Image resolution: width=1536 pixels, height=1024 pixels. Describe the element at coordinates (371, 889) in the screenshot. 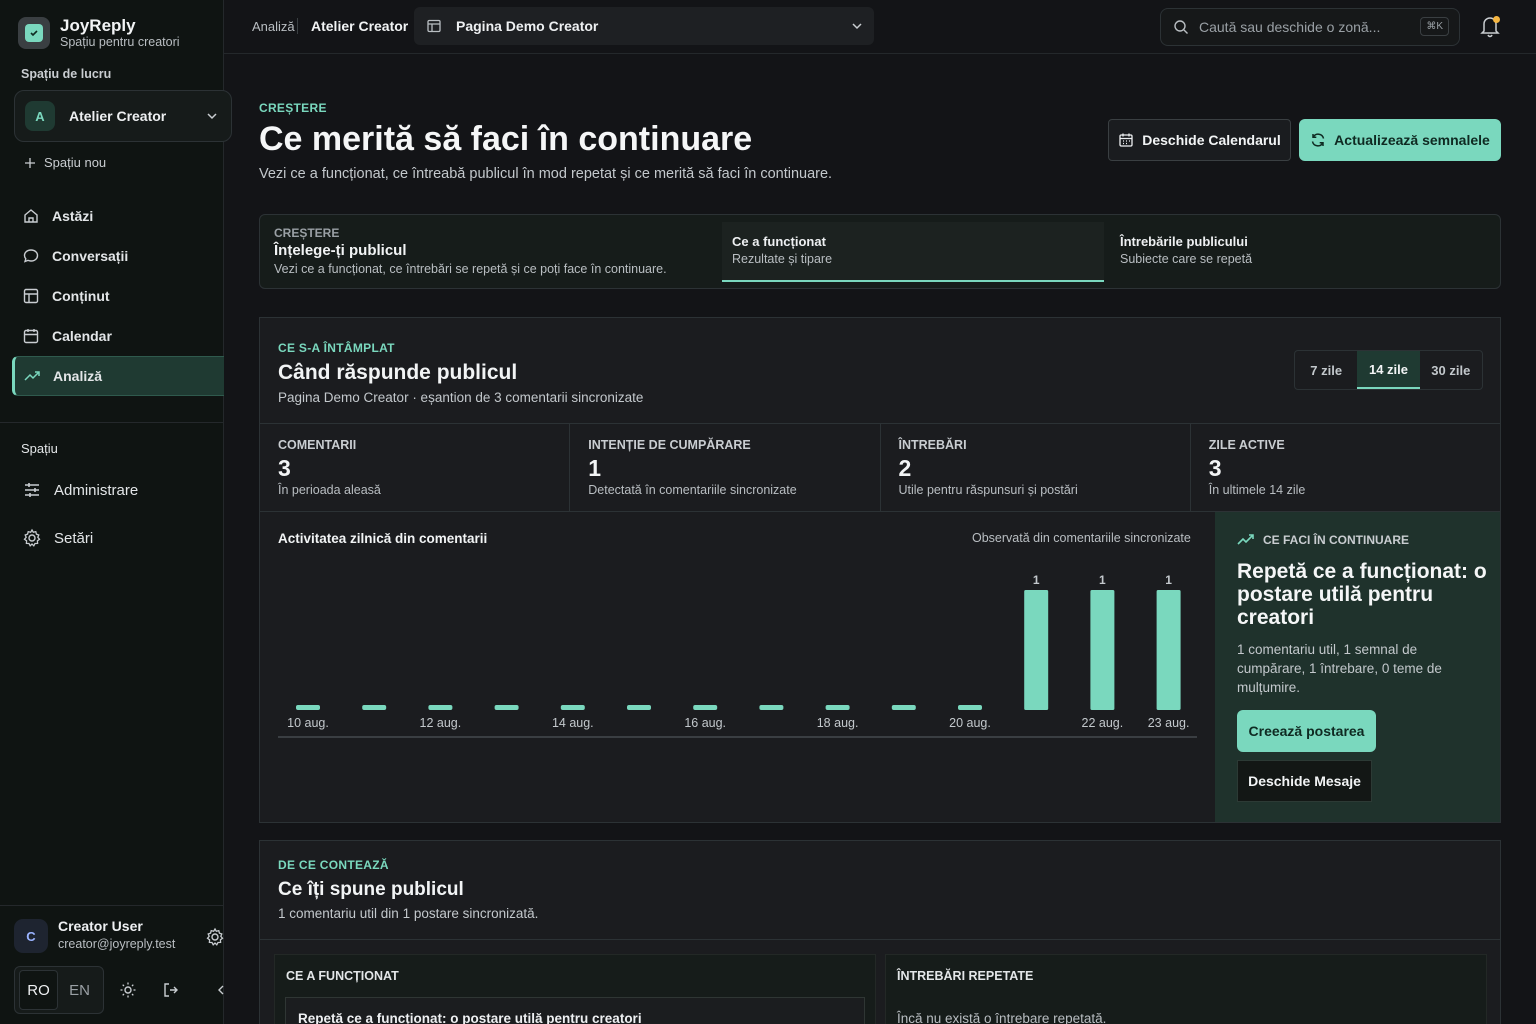

I see `panel2-title: Ce îți spune publicul` at that location.